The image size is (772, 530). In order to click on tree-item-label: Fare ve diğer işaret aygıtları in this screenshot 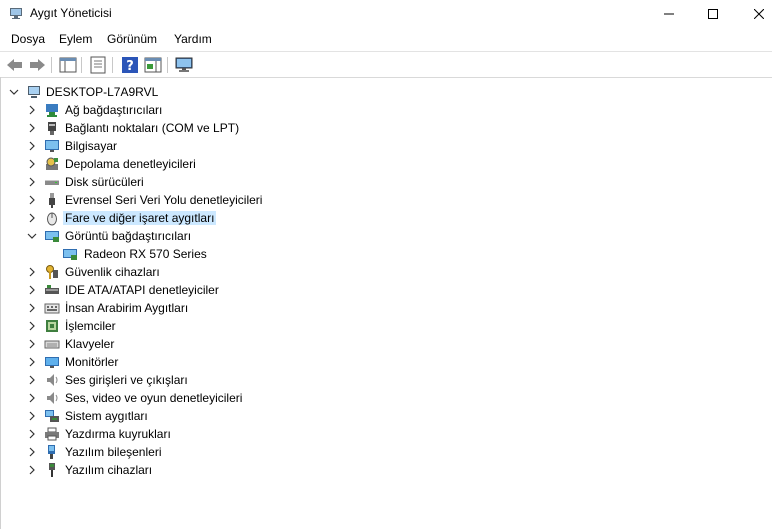, I will do `click(140, 218)`.